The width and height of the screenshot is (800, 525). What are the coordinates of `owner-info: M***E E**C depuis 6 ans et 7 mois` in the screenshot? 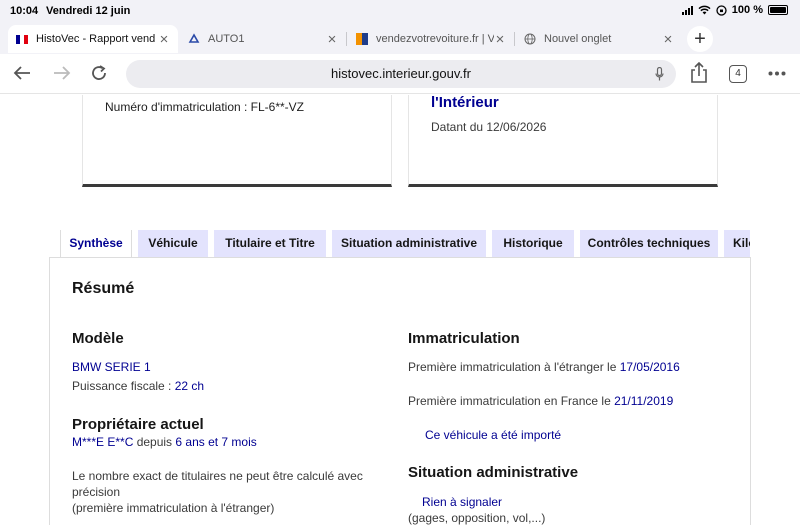 It's located at (164, 442).